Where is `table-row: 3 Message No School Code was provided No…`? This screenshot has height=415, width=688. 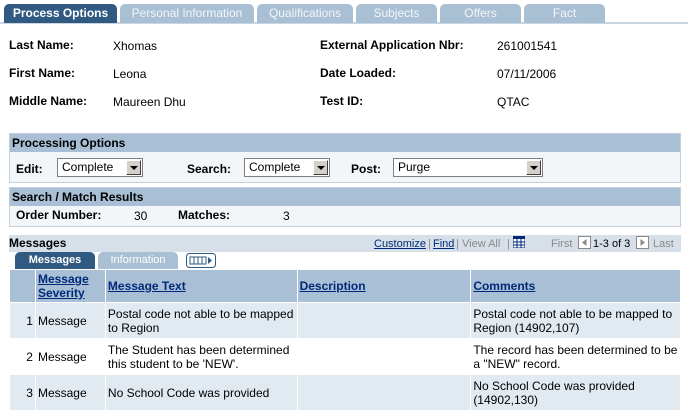
table-row: 3 Message No School Code was provided No… is located at coordinates (345, 392).